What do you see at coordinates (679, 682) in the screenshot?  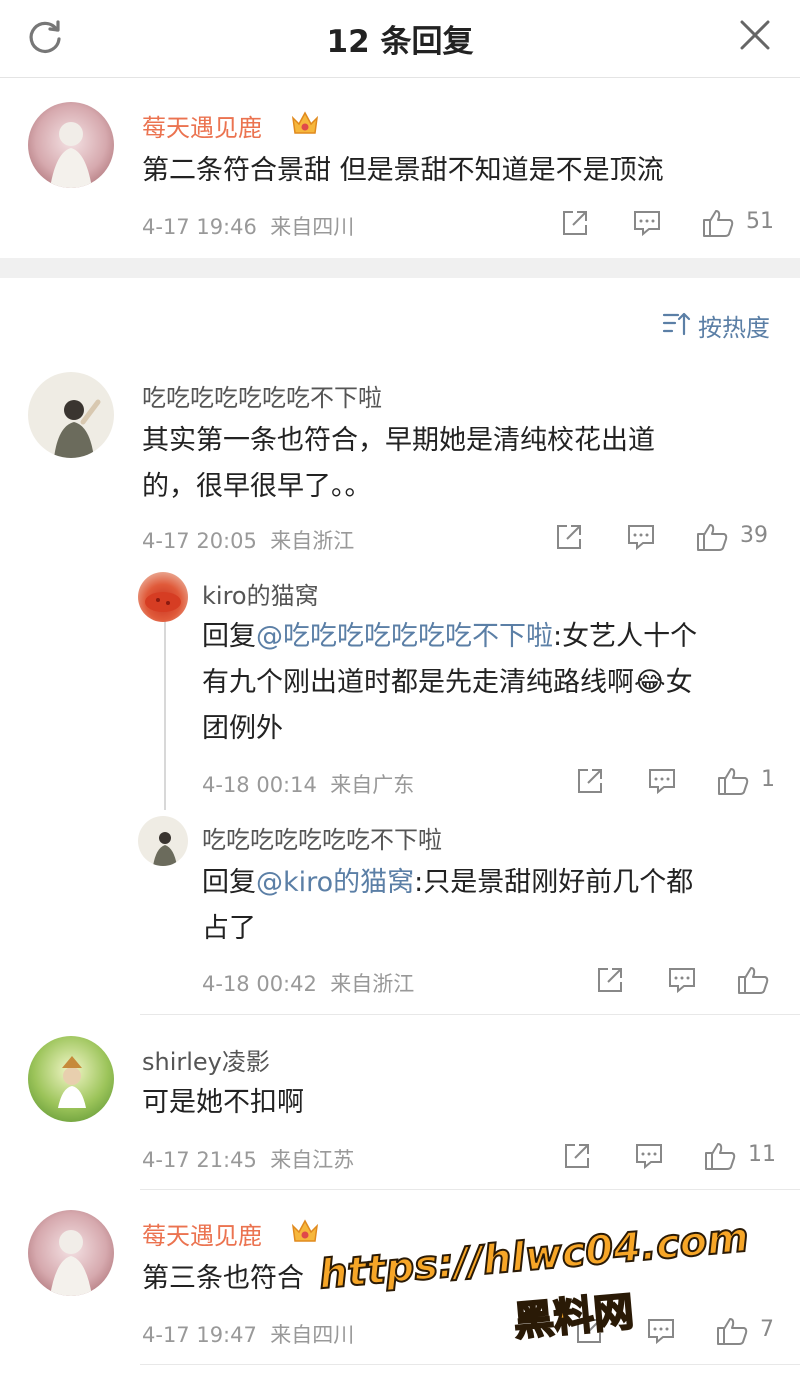 I see `reply-body: 女` at bounding box center [679, 682].